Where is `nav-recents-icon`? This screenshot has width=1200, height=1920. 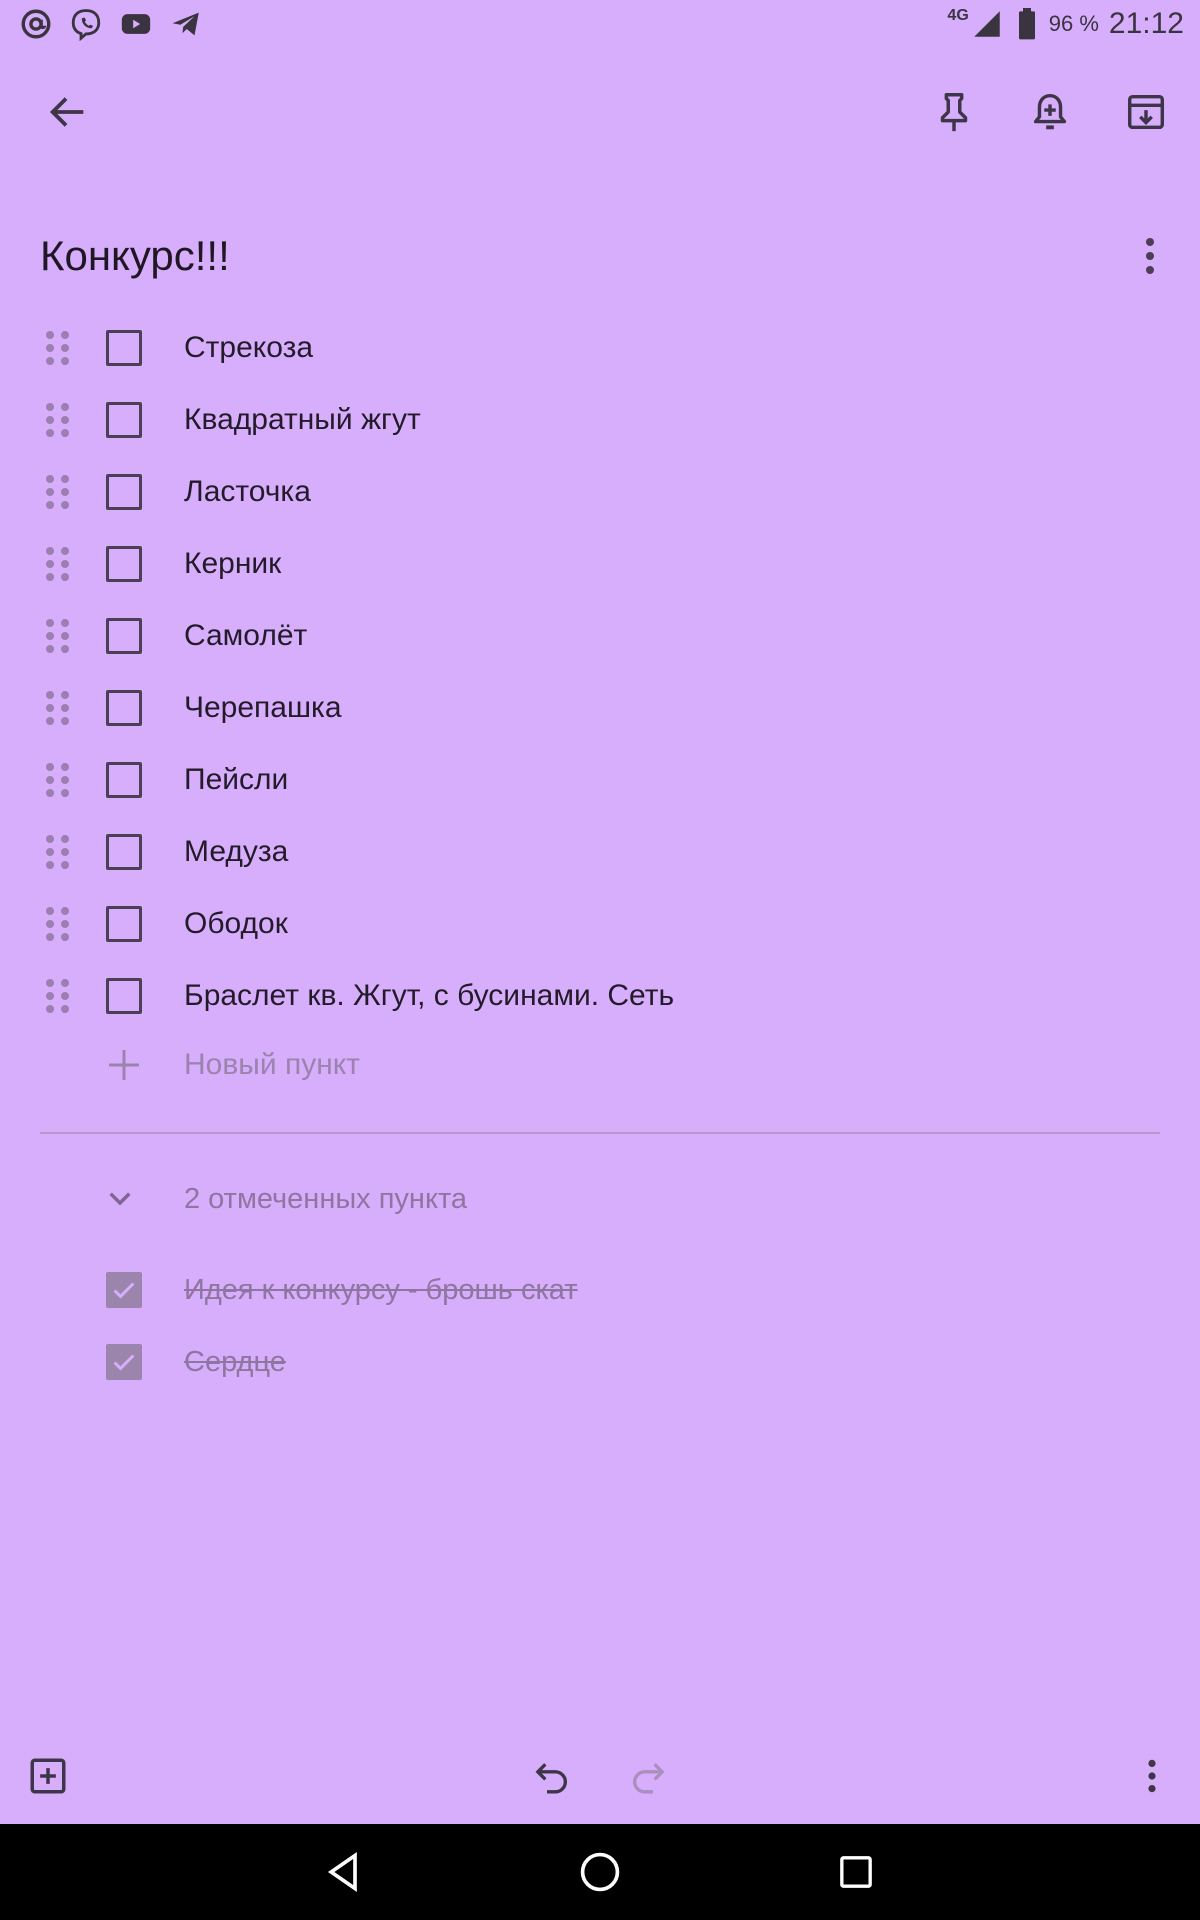
nav-recents-icon is located at coordinates (856, 1872).